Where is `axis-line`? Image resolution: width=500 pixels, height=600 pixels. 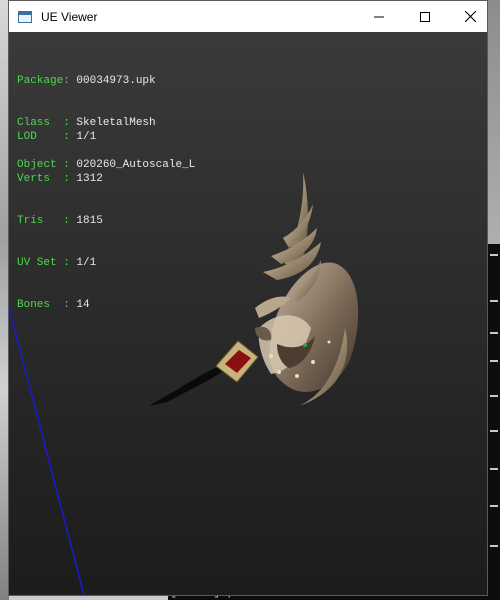 axis-line is located at coordinates (47, 451).